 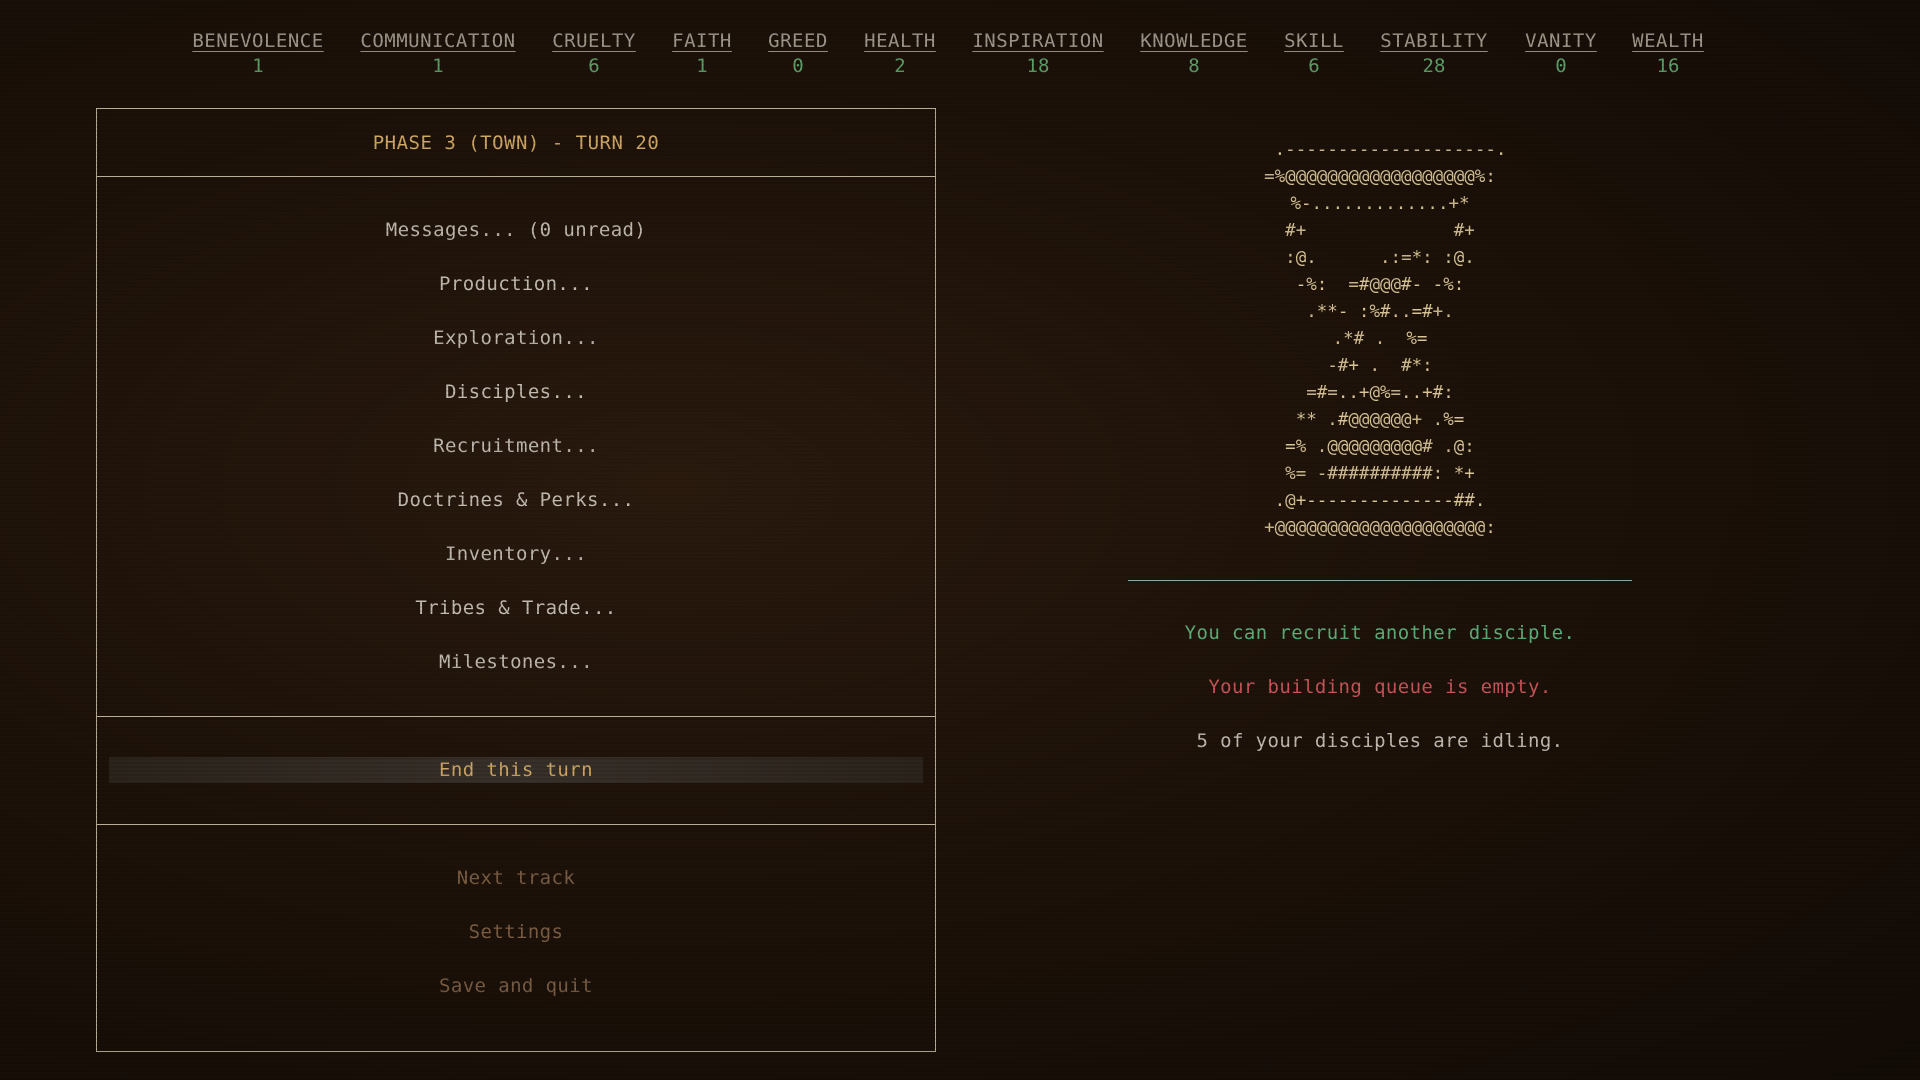 I want to click on stat-value: 2, so click(x=900, y=66).